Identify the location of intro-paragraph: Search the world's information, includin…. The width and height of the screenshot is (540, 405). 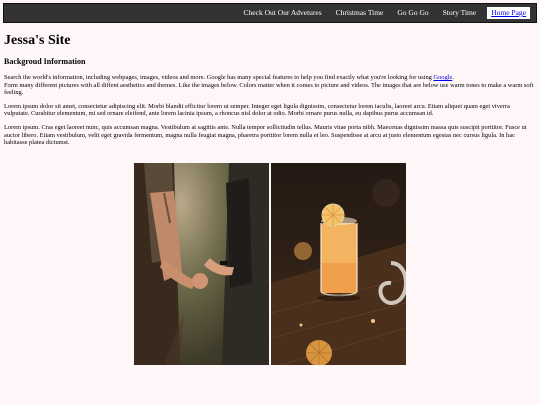
(269, 85).